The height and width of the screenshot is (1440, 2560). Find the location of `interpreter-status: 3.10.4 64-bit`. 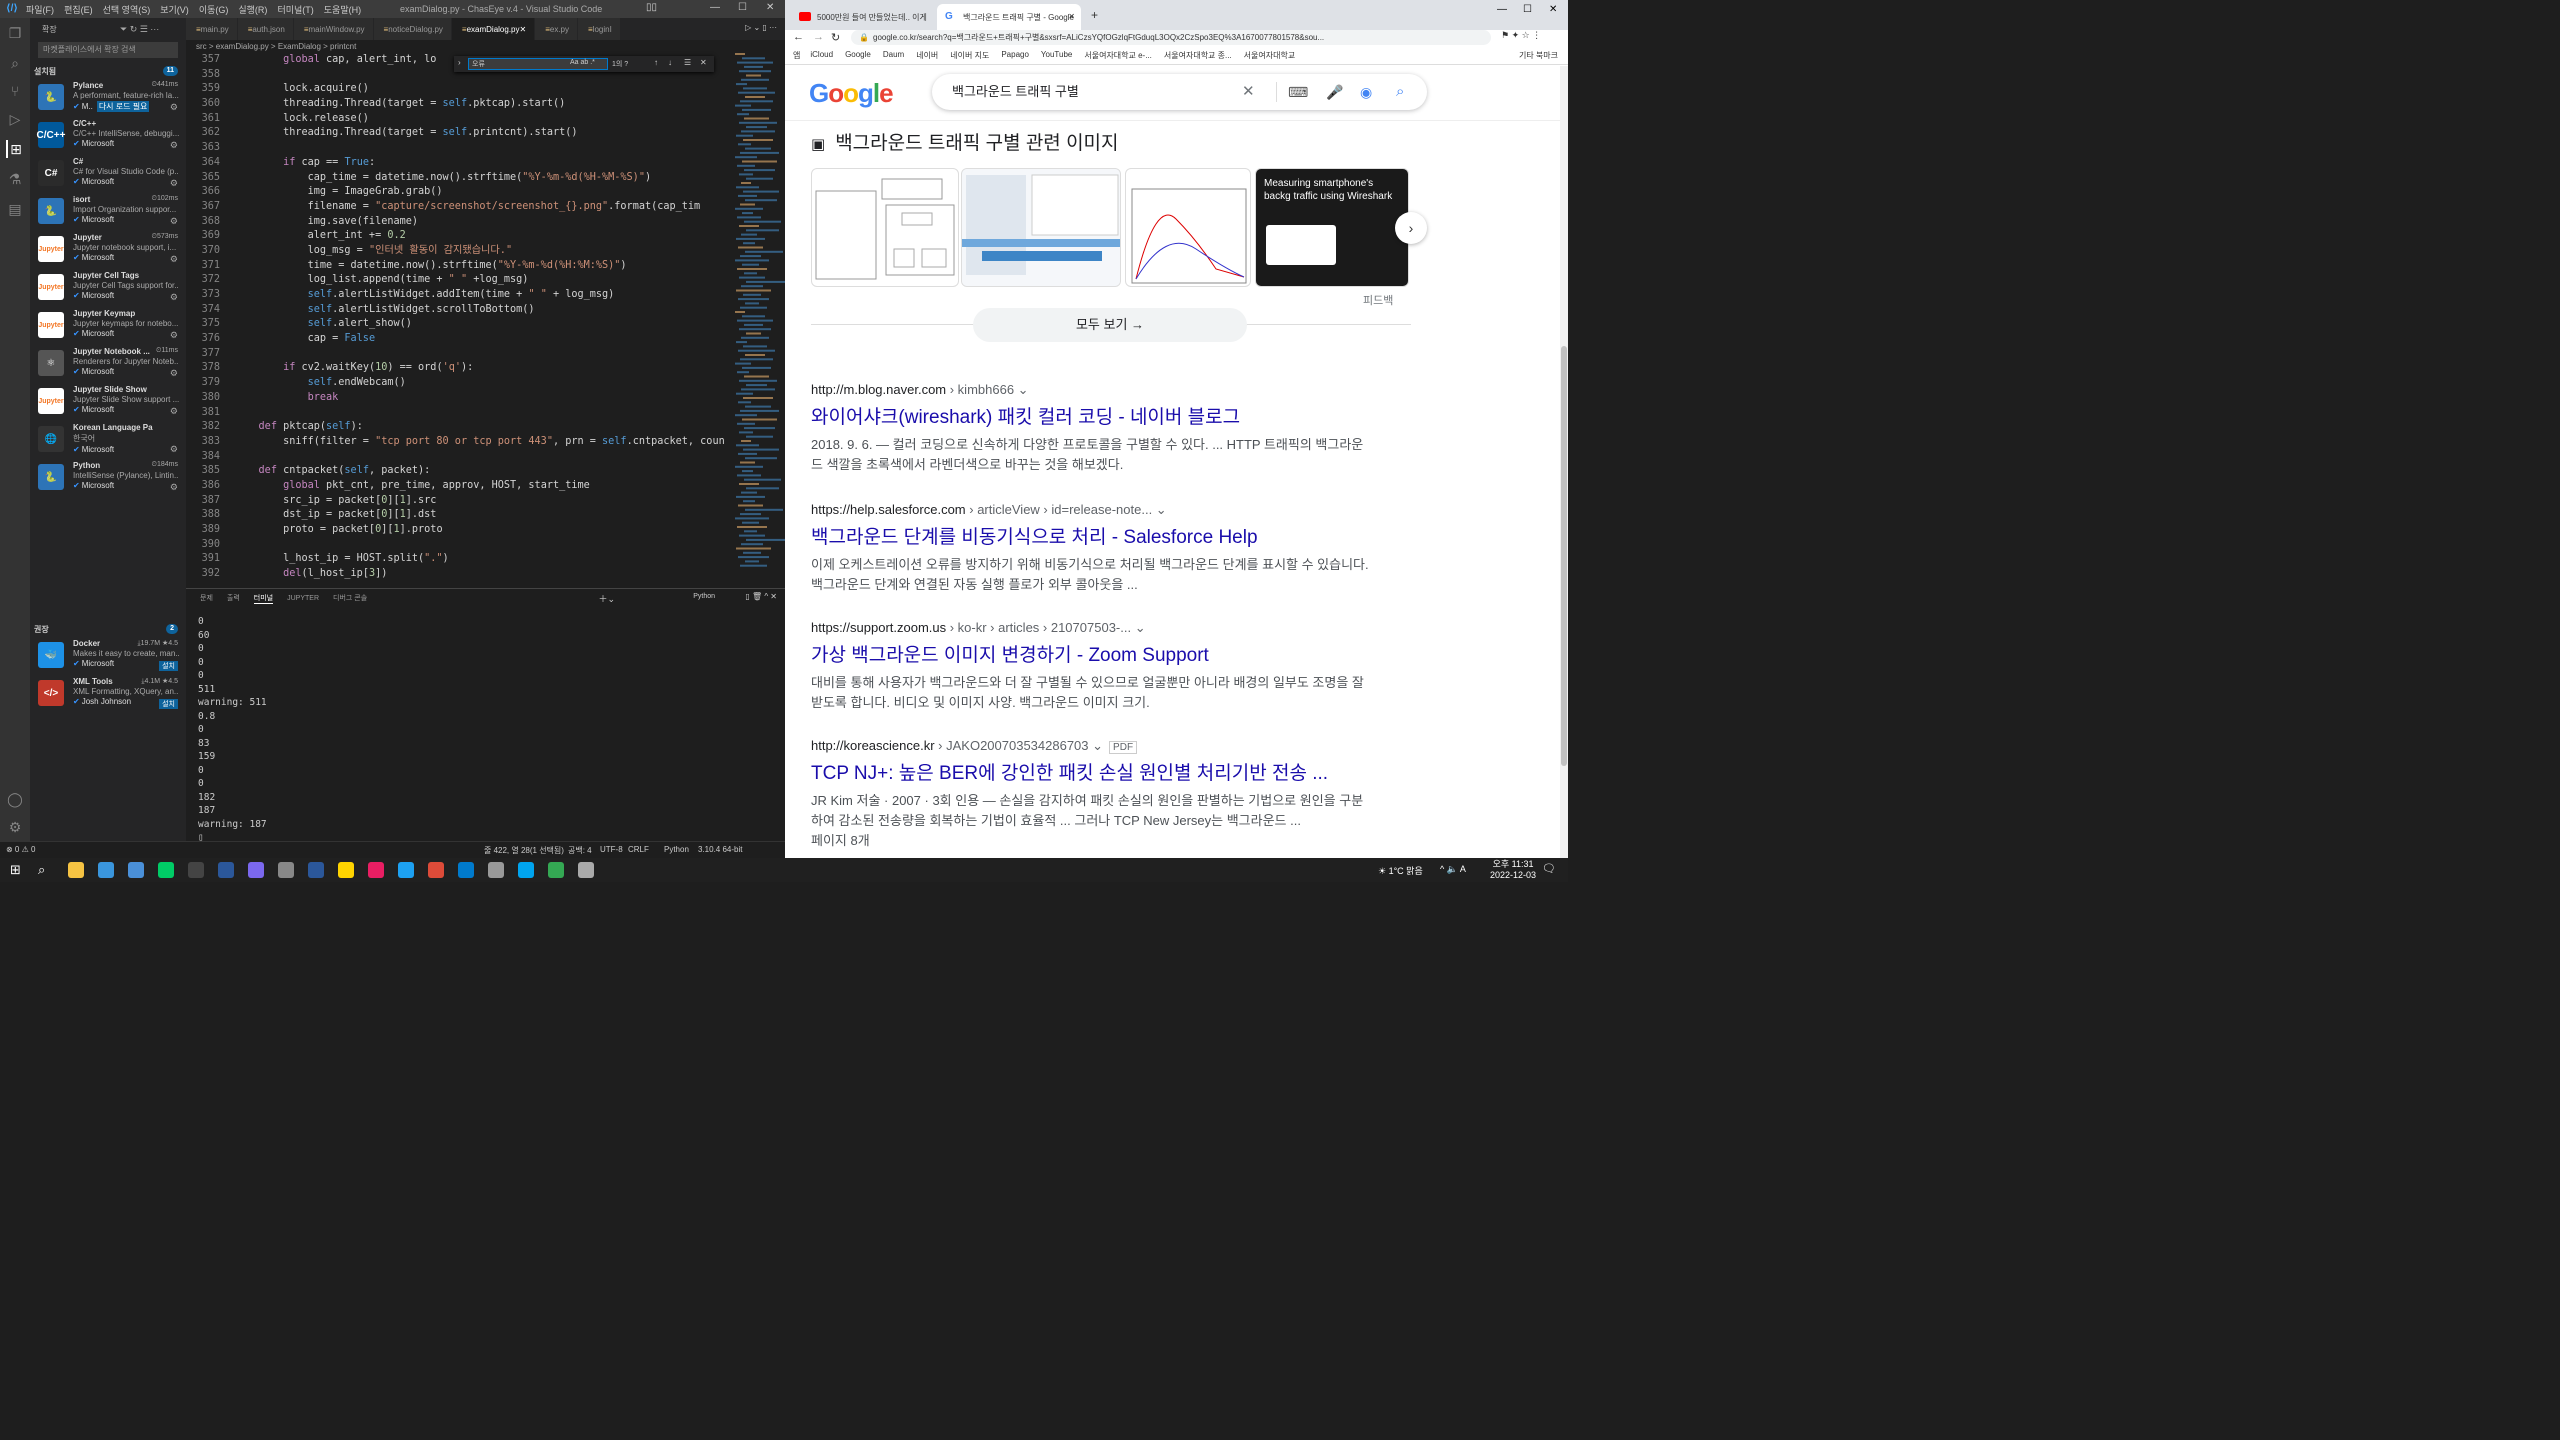

interpreter-status: 3.10.4 64-bit is located at coordinates (720, 849).